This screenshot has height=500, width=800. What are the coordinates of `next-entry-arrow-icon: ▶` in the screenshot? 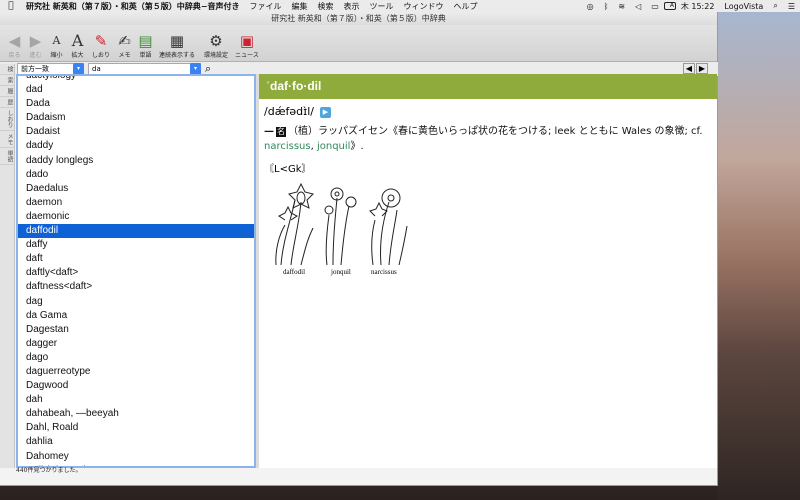 It's located at (702, 68).